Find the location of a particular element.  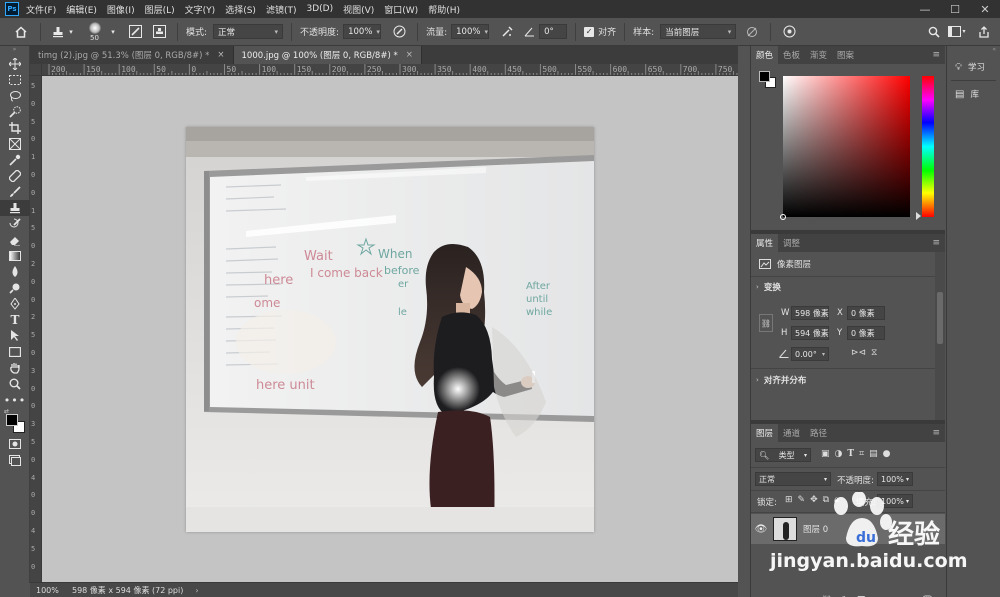

tab-adjustments: 调整 is located at coordinates (791, 243).